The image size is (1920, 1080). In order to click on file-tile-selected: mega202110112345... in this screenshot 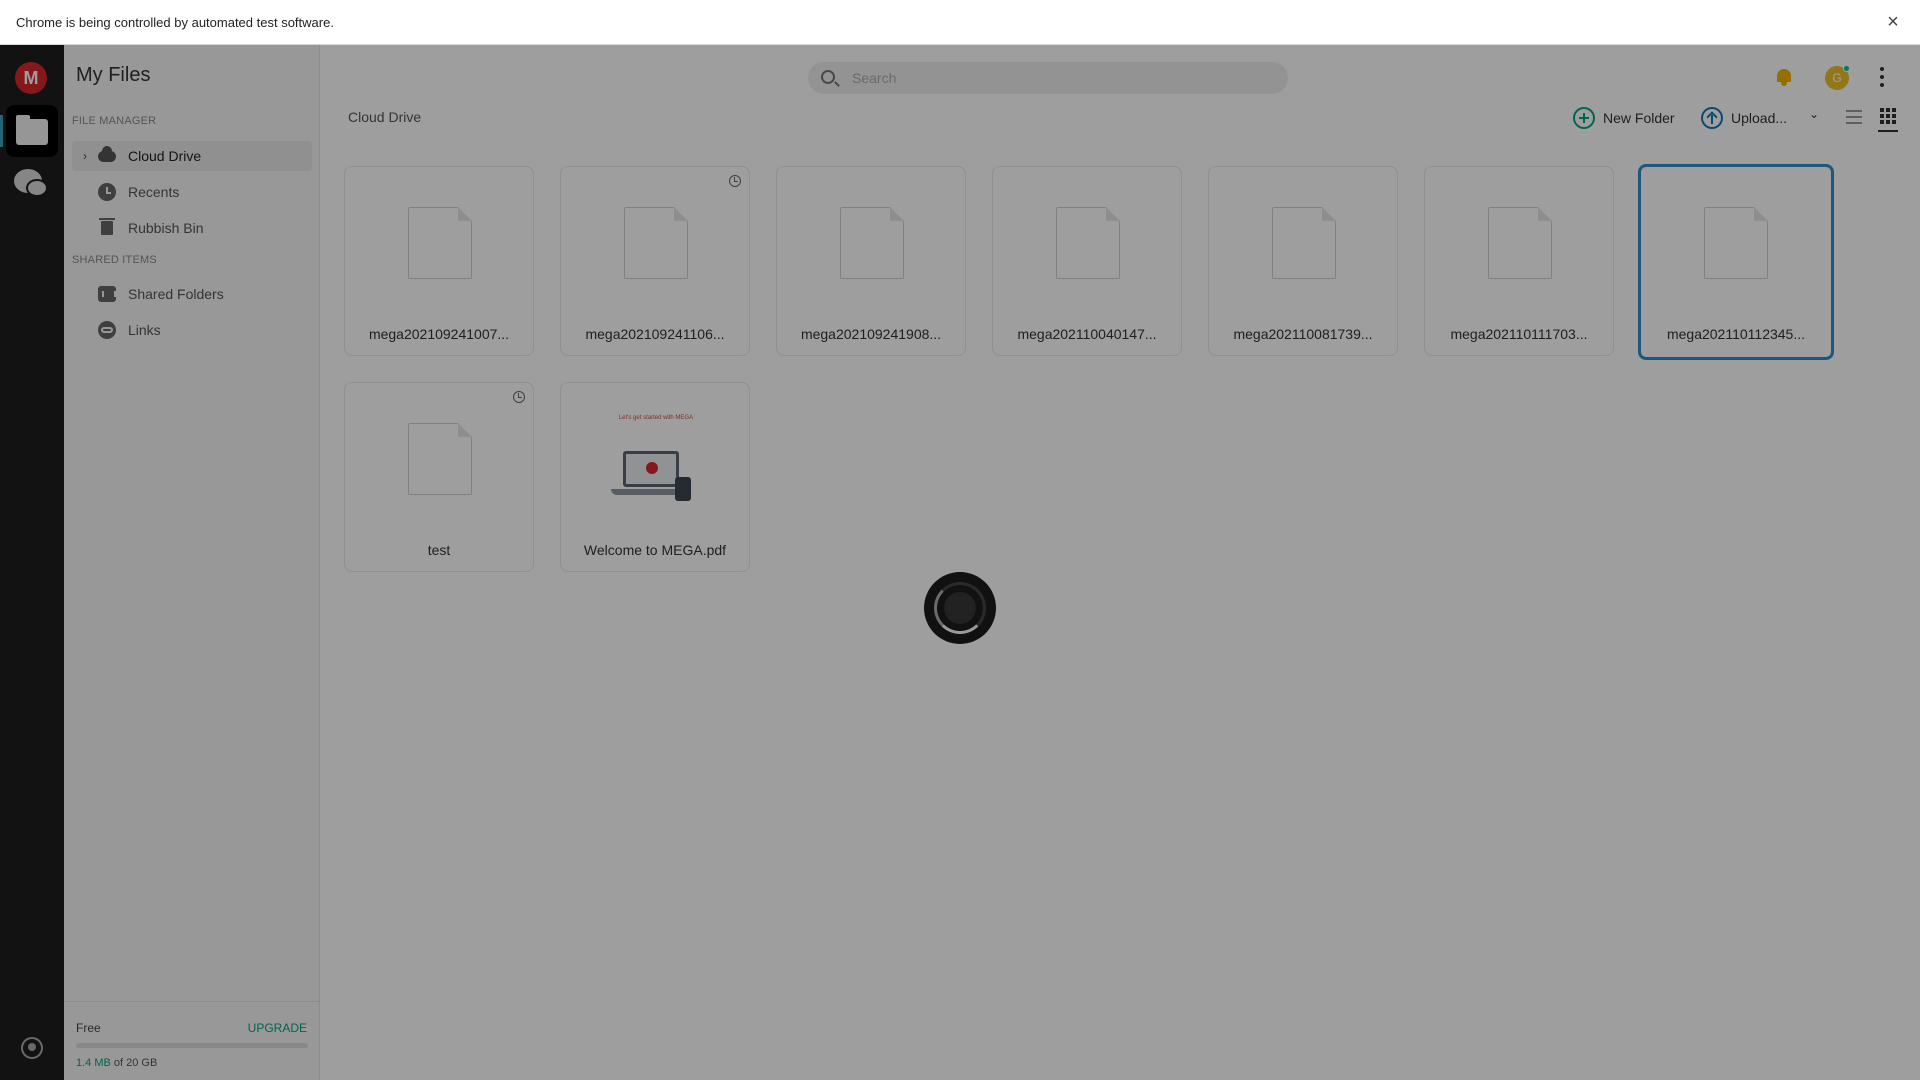, I will do `click(1736, 262)`.